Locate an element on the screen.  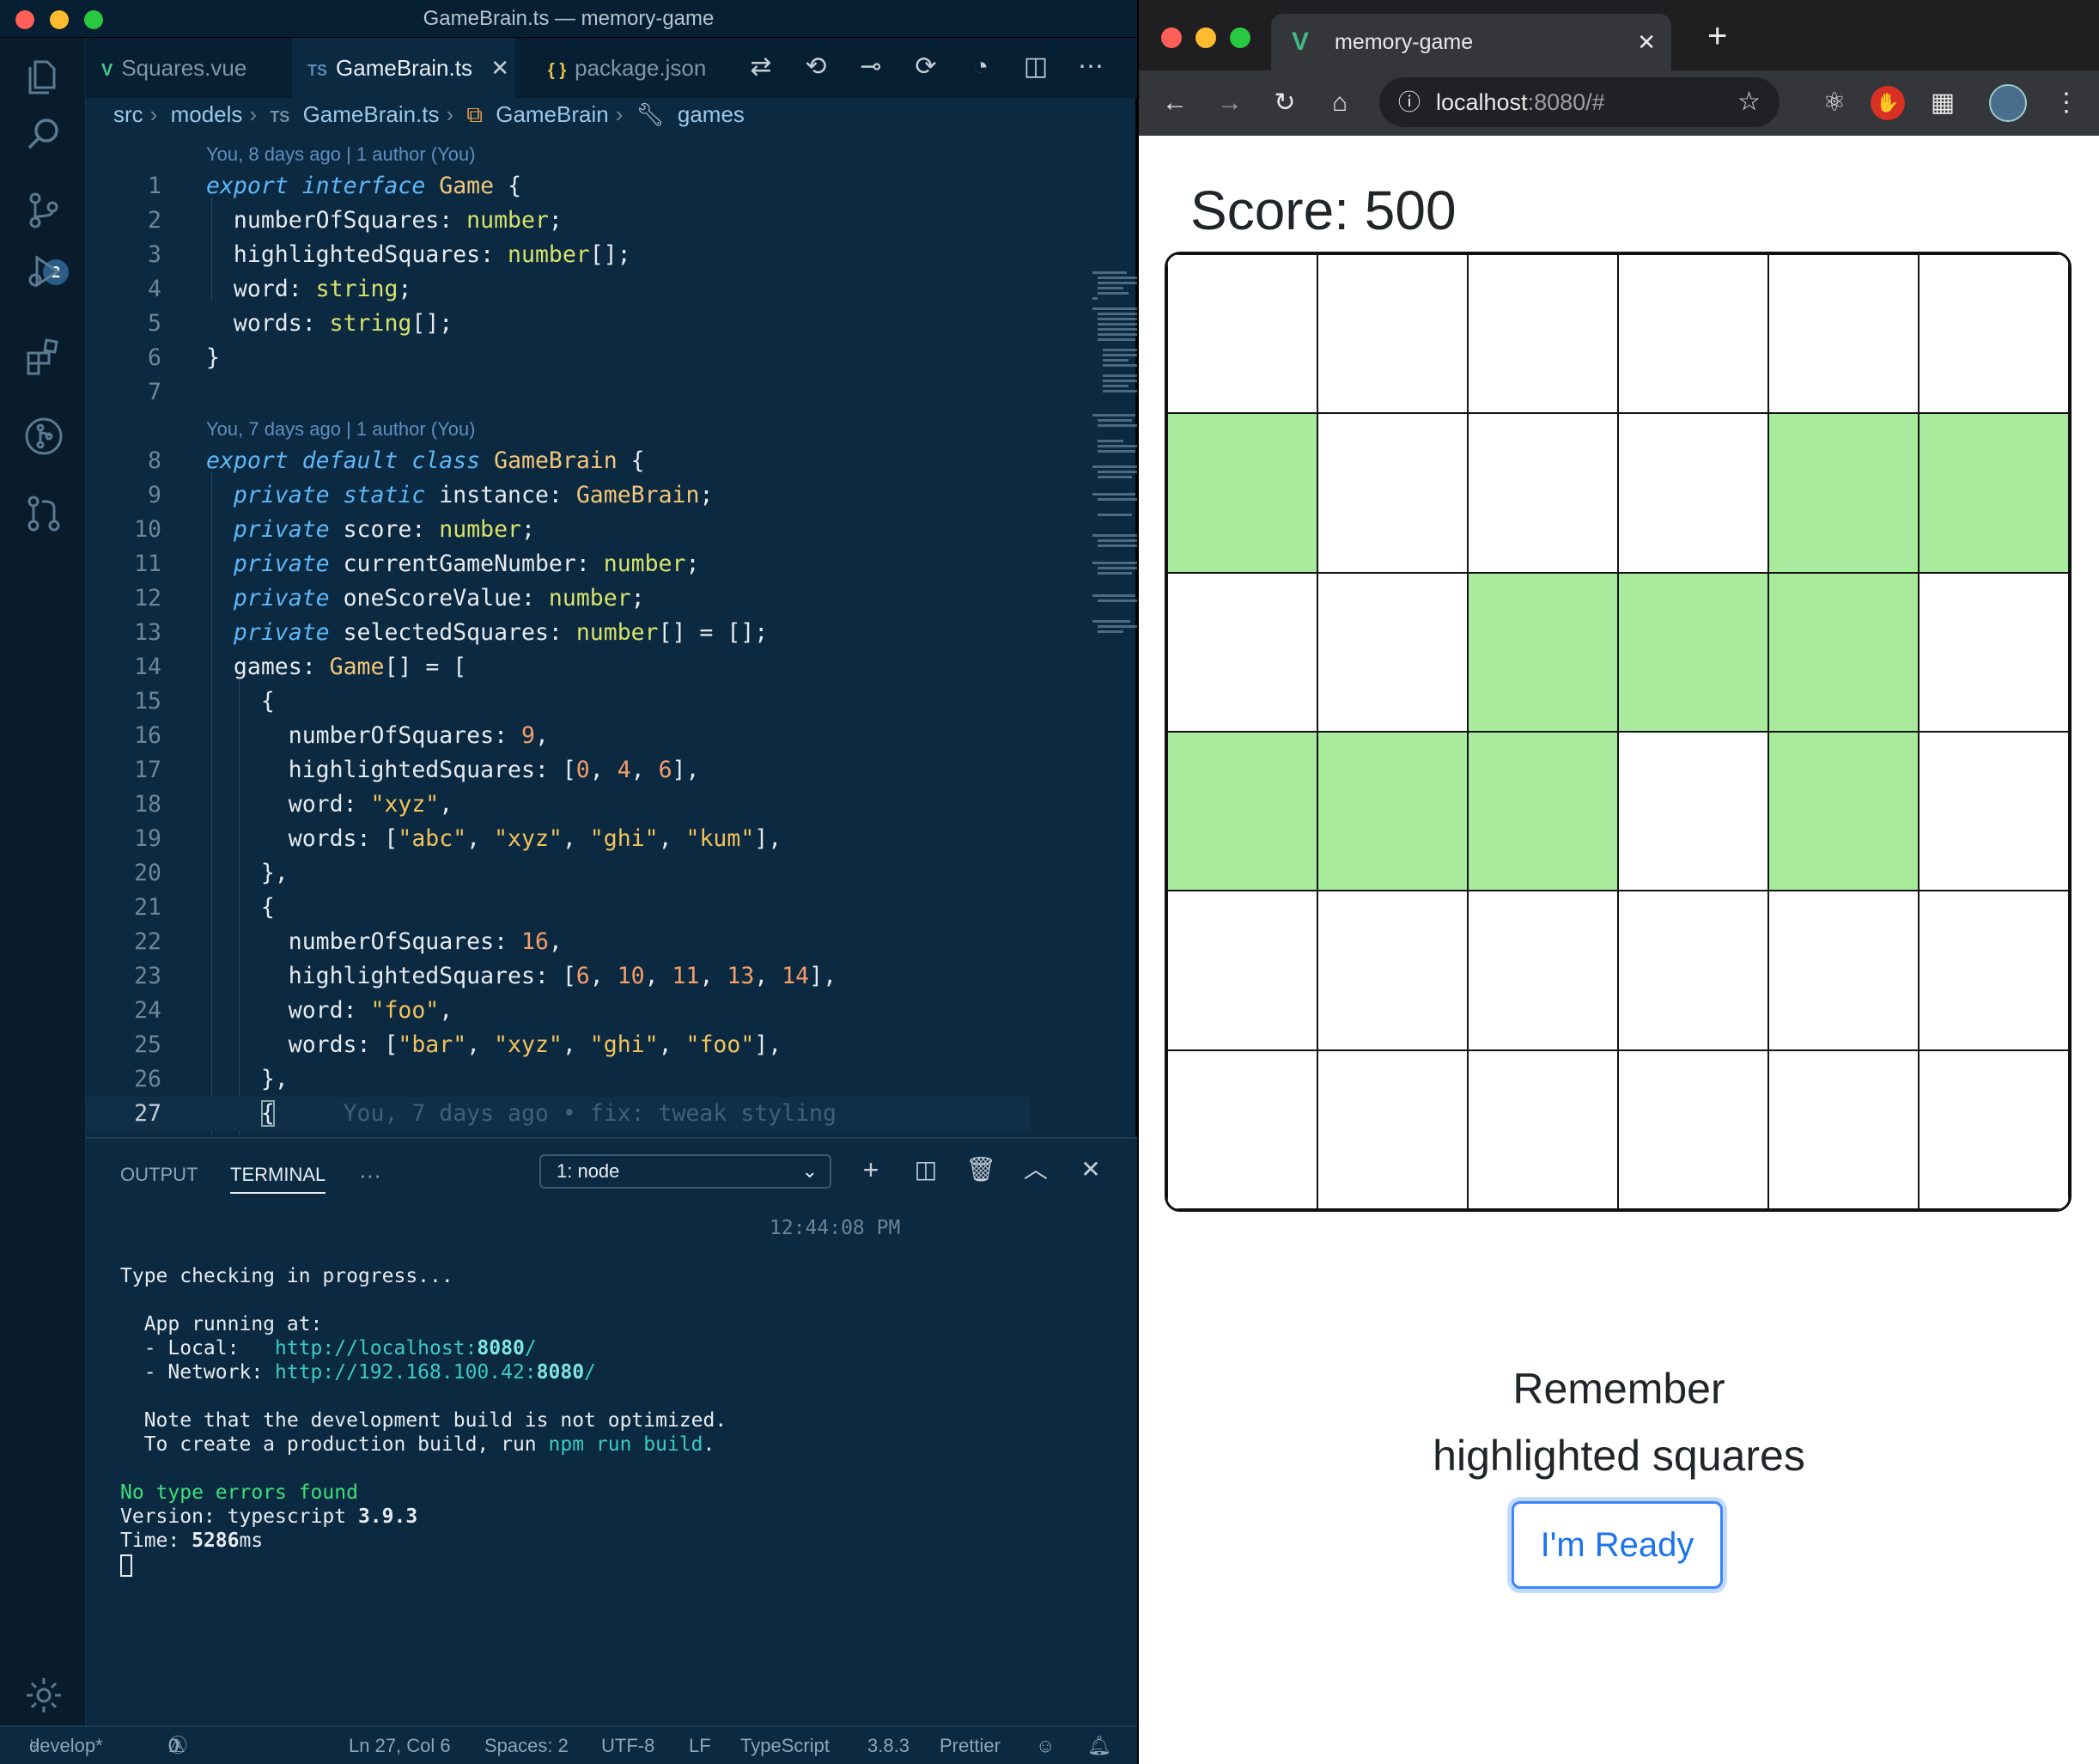
search-icon is located at coordinates (44, 134).